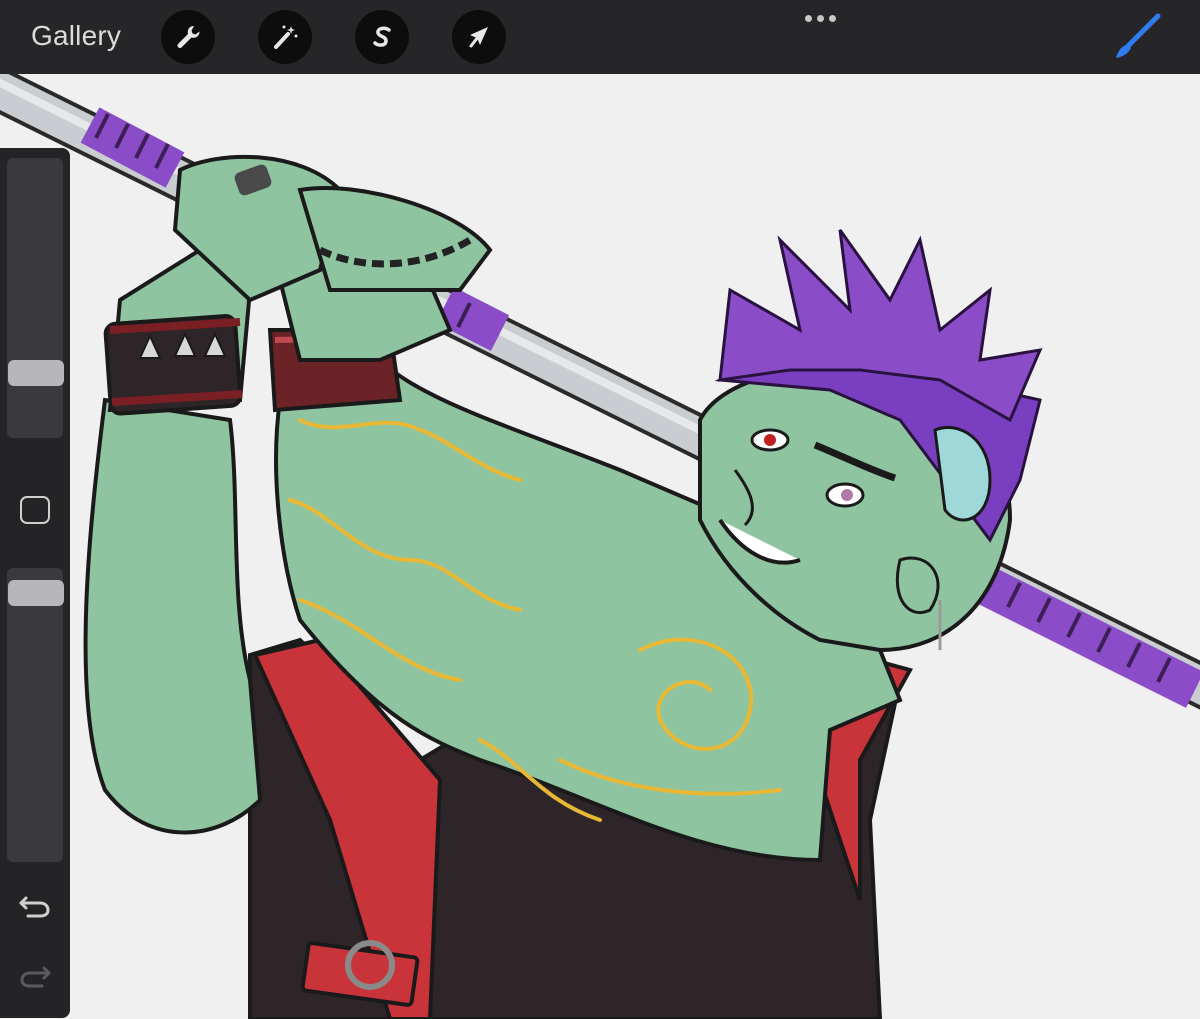 The width and height of the screenshot is (1200, 1019). Describe the element at coordinates (36, 593) in the screenshot. I see `opacity-handle` at that location.